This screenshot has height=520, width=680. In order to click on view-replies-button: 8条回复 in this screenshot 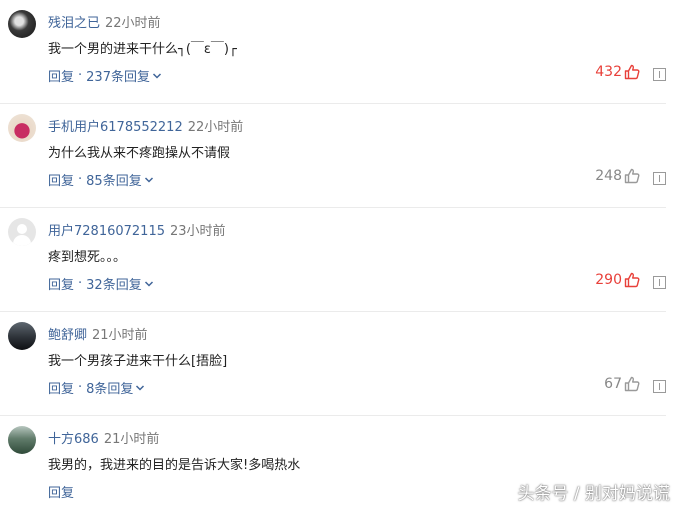, I will do `click(109, 387)`.